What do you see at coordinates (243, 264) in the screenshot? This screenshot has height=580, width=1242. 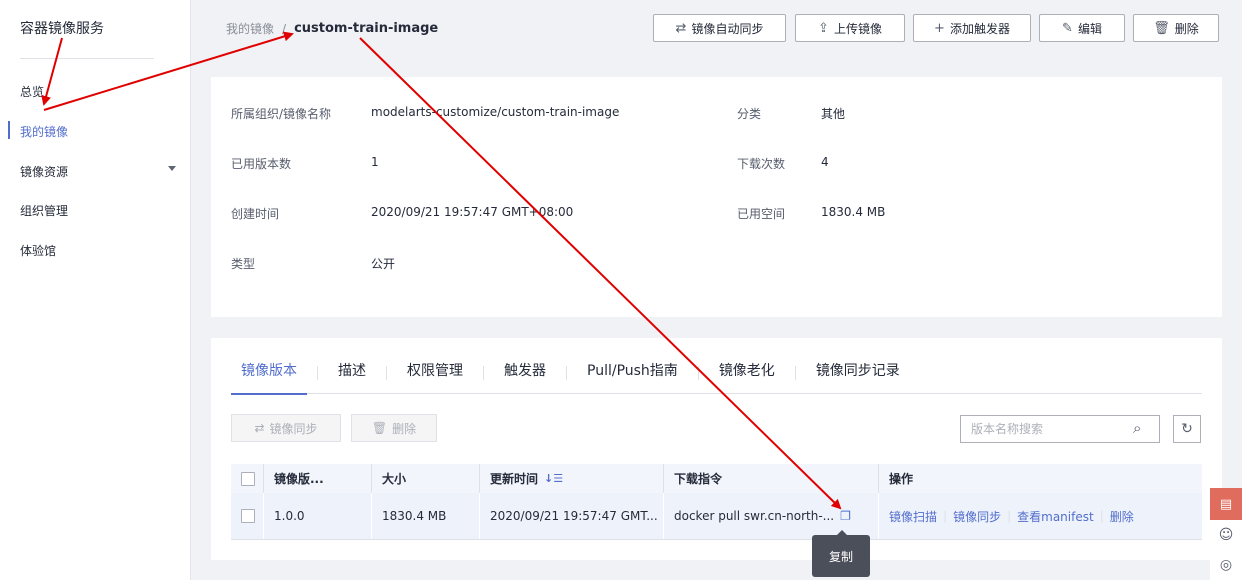 I see `type-label: 类型` at bounding box center [243, 264].